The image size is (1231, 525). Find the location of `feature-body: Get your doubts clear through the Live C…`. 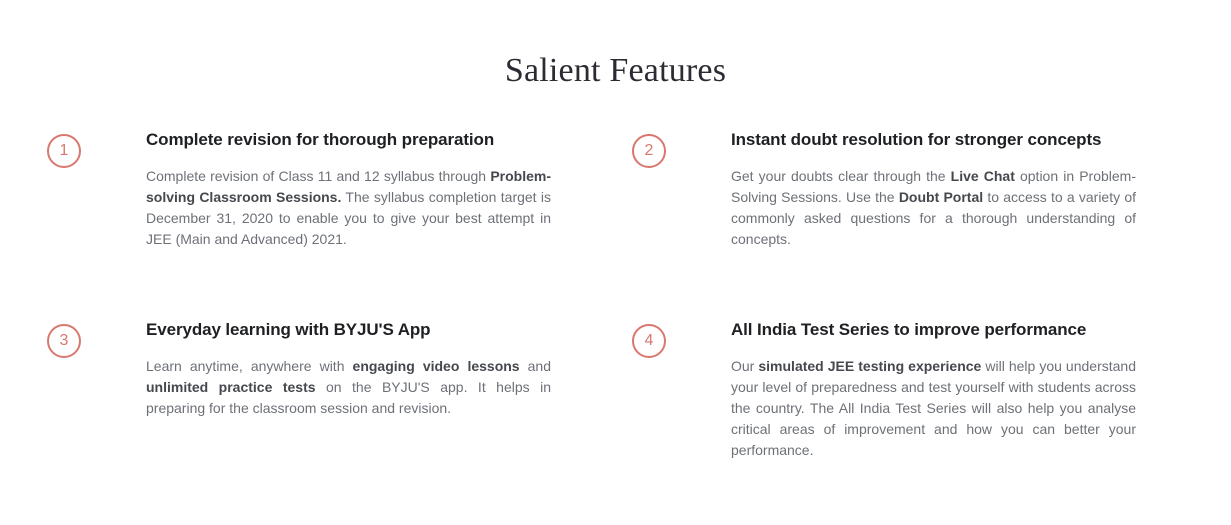

feature-body: Get your doubts clear through the Live C… is located at coordinates (933, 207).